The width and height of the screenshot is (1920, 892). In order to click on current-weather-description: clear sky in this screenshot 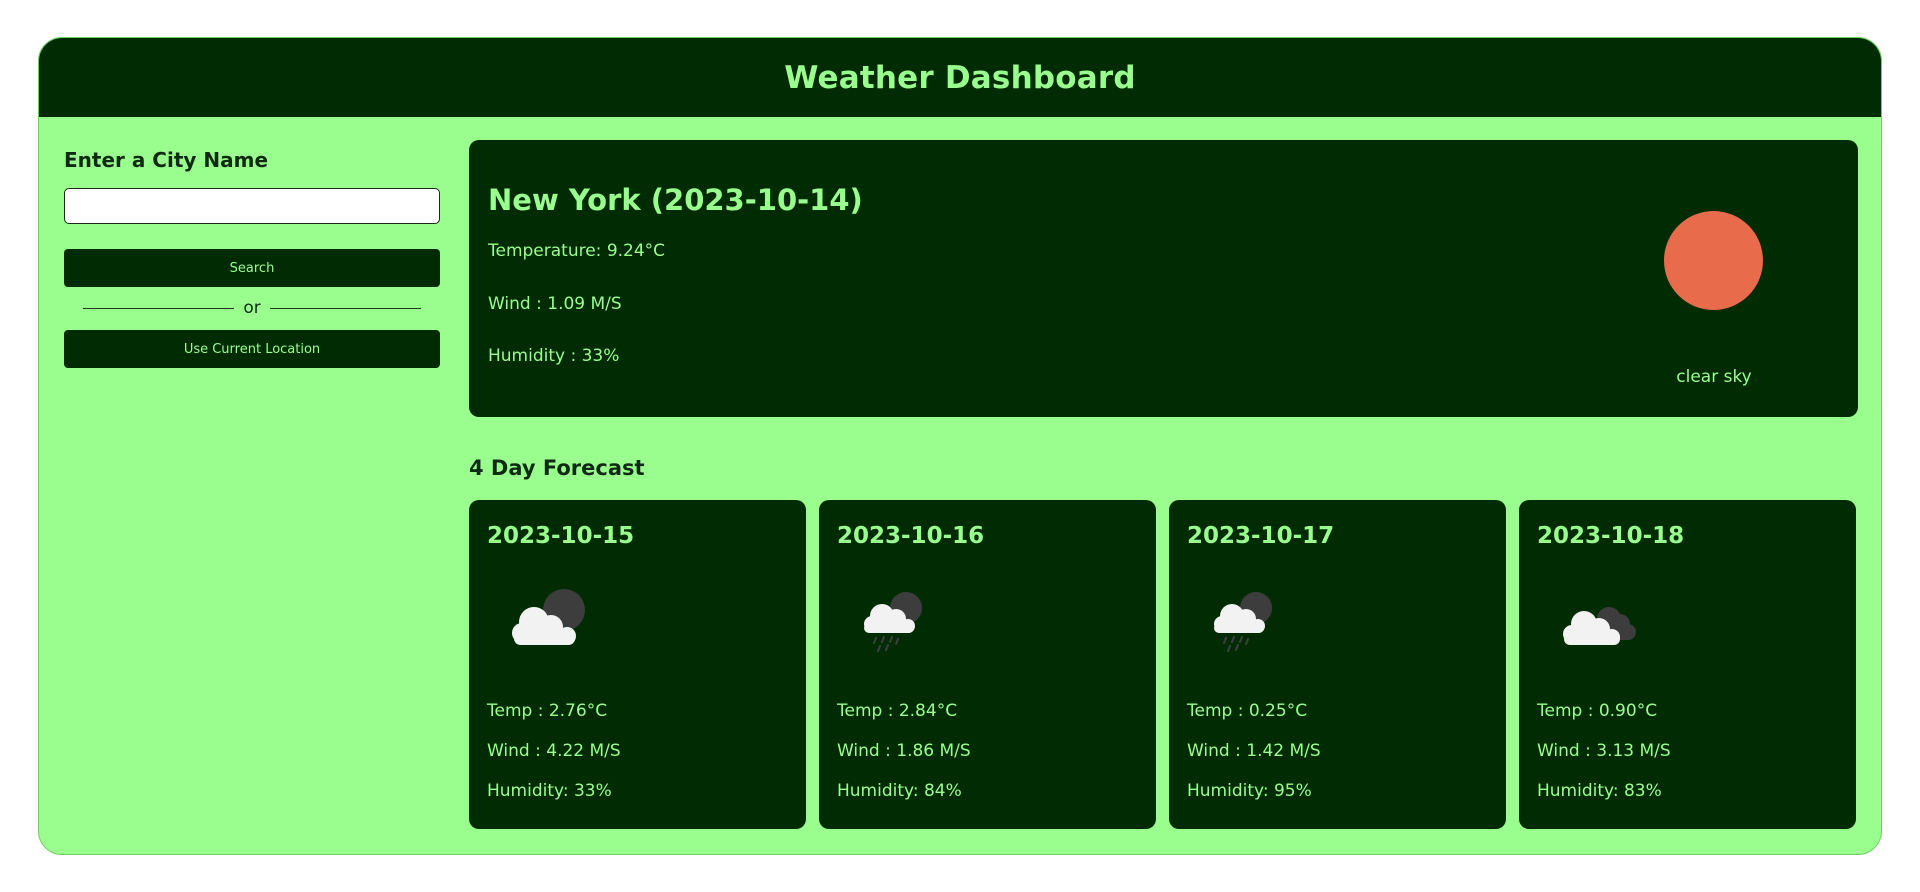, I will do `click(1714, 377)`.